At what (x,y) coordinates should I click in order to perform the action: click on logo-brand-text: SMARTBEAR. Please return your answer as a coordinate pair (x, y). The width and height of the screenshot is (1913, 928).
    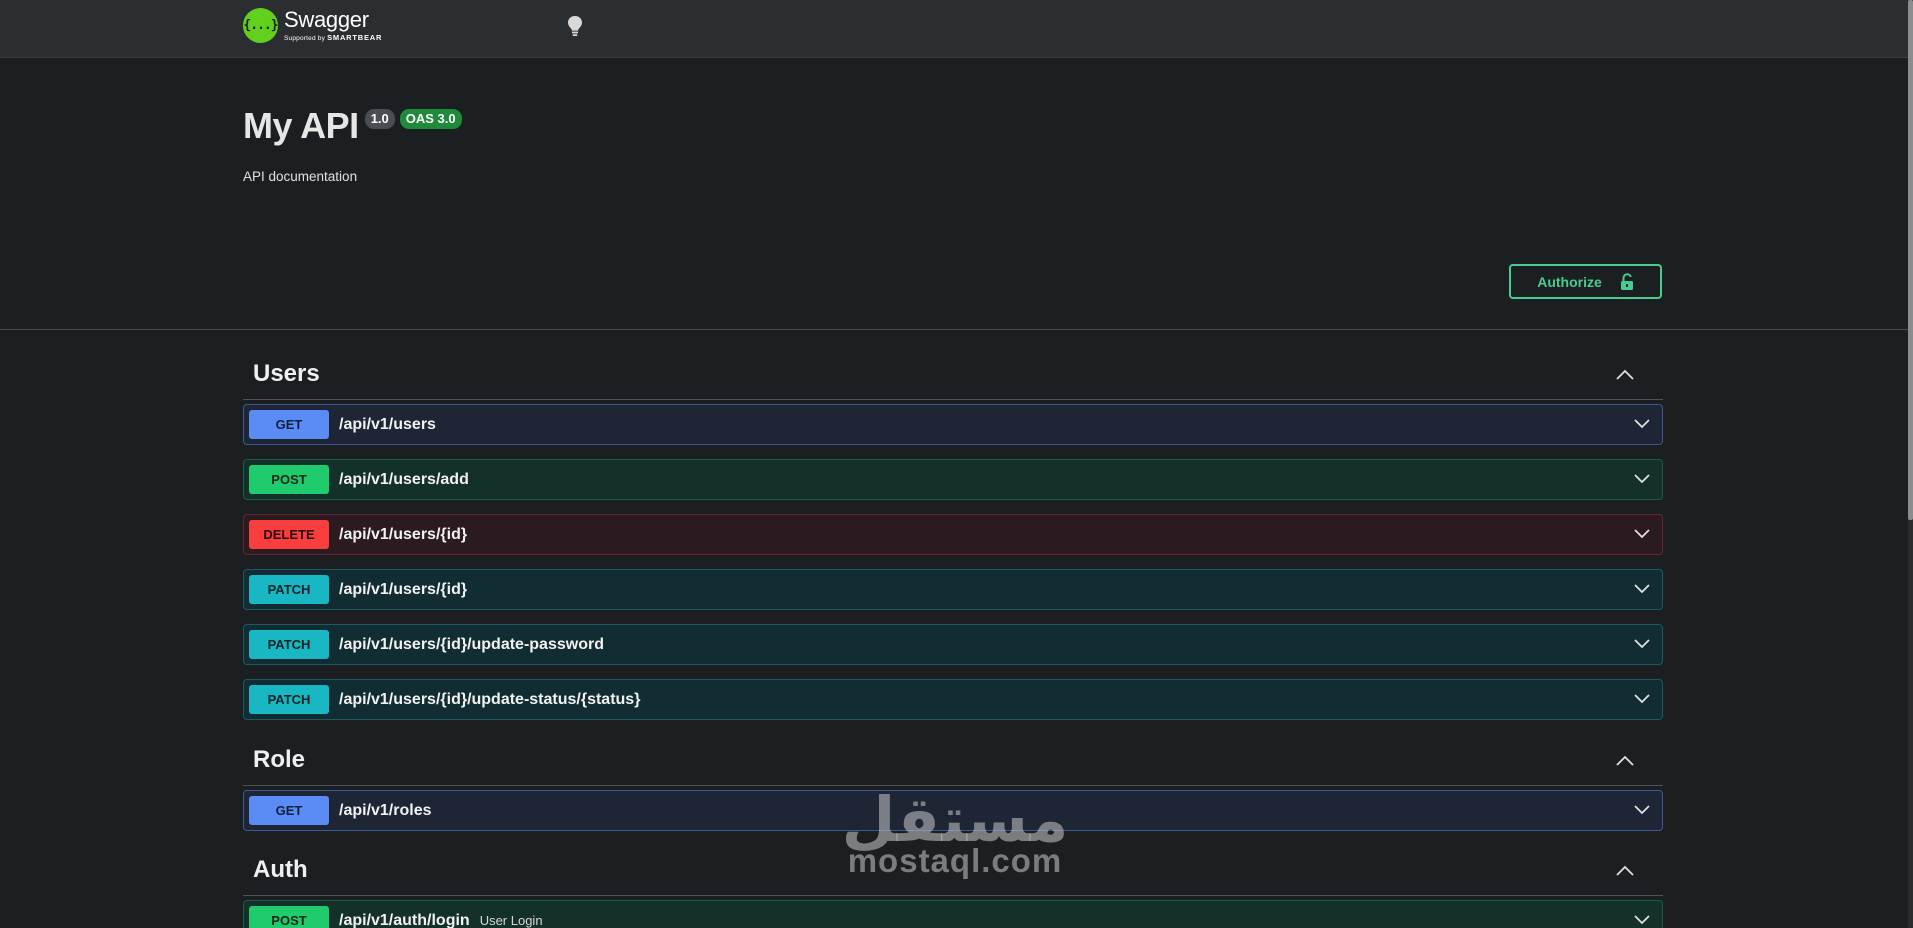
    Looking at the image, I should click on (355, 37).